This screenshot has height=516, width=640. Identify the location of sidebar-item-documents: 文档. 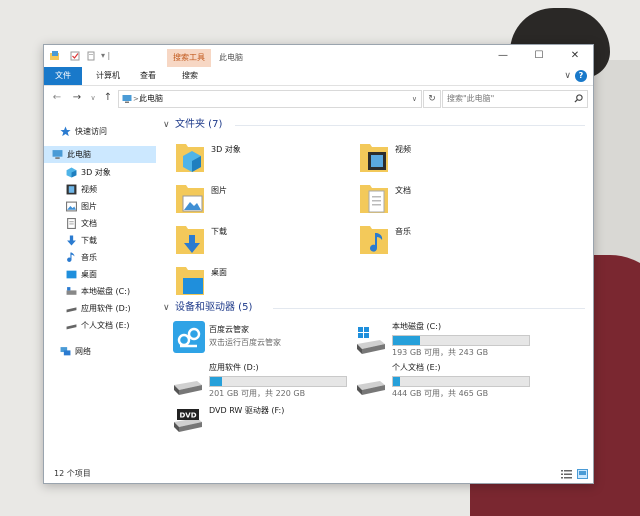
(100, 223).